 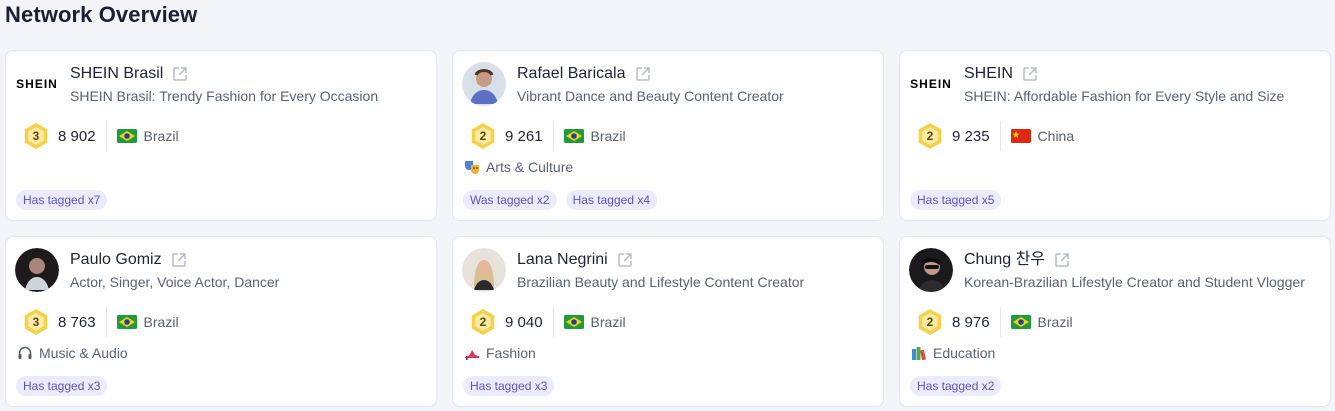 I want to click on books-icon, so click(x=919, y=354).